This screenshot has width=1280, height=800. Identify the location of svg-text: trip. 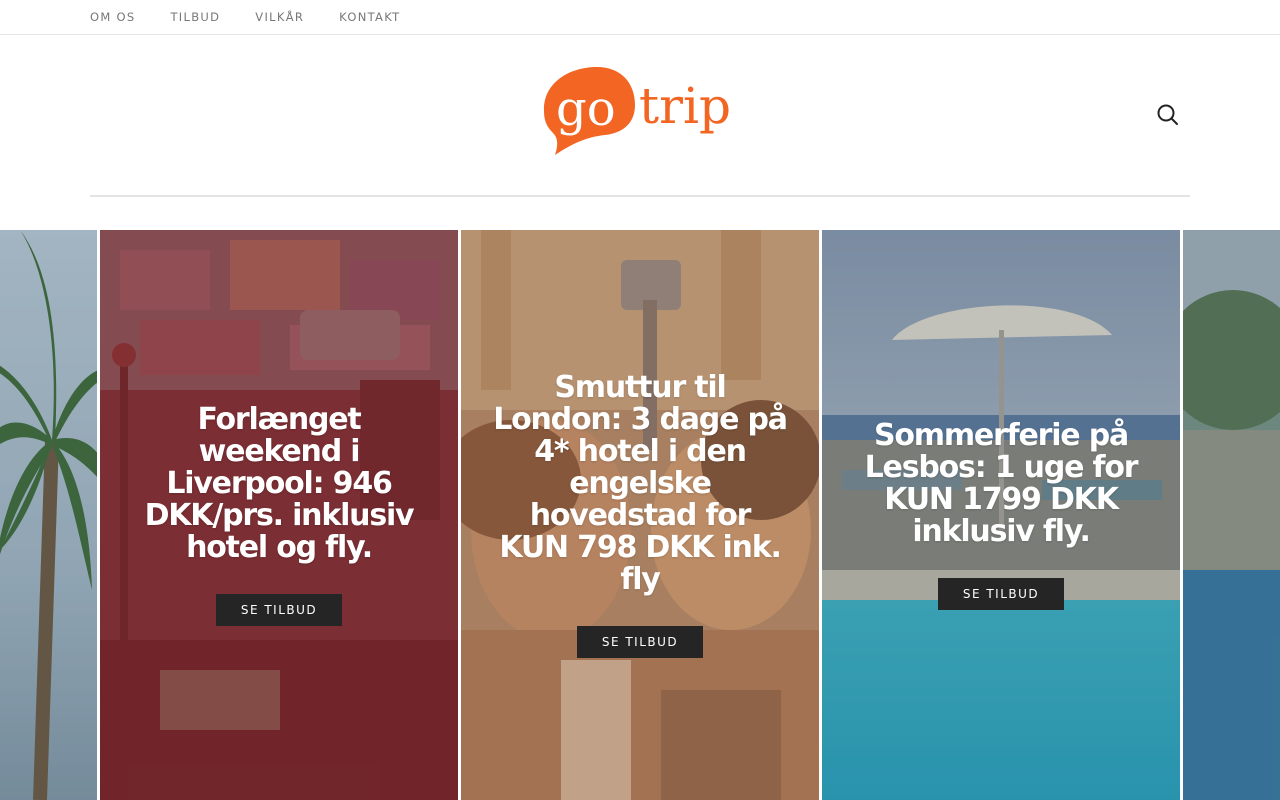
(685, 106).